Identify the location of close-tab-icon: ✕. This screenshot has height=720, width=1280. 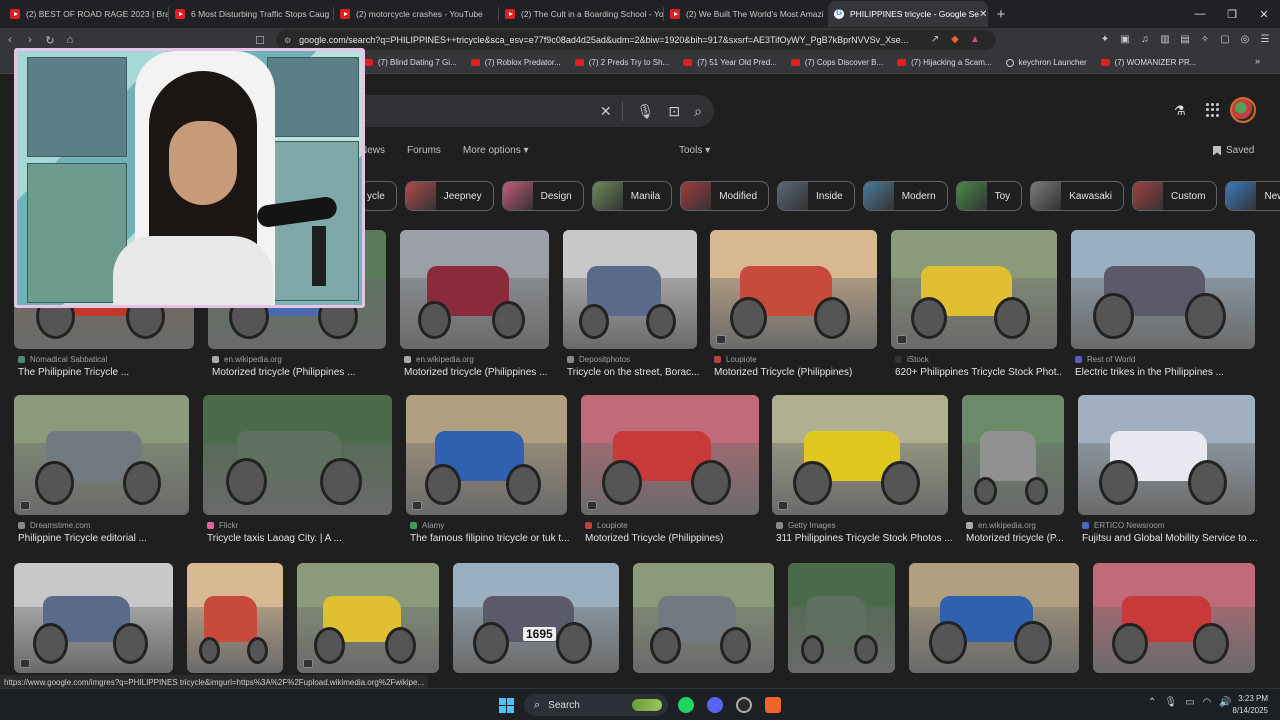
(983, 14).